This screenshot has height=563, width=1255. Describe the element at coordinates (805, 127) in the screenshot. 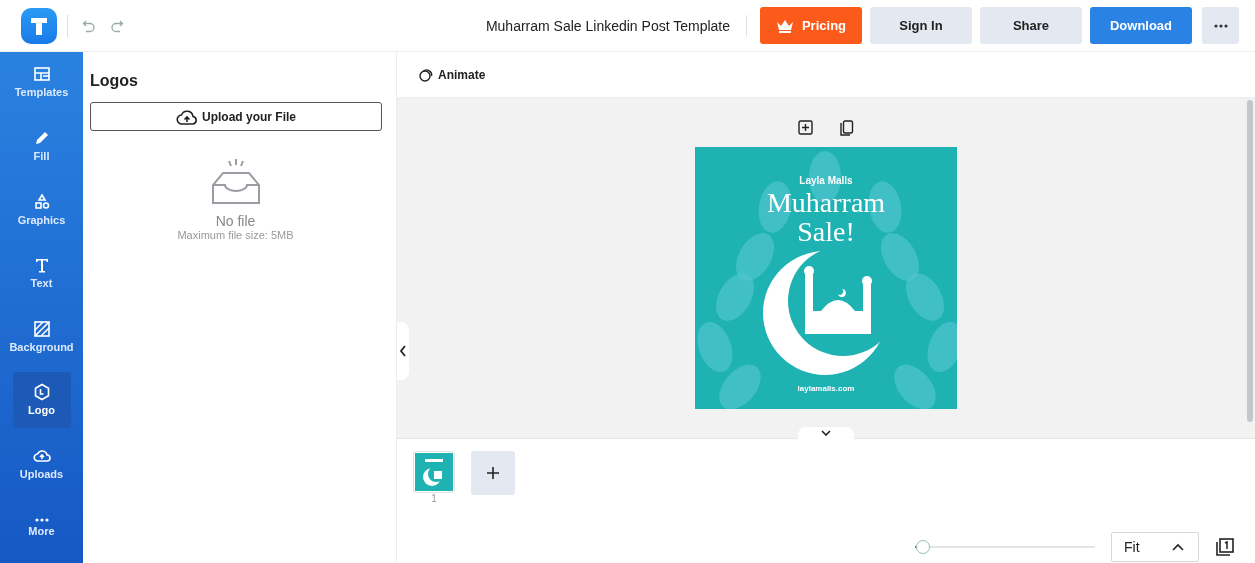

I see `add-page-icon` at that location.